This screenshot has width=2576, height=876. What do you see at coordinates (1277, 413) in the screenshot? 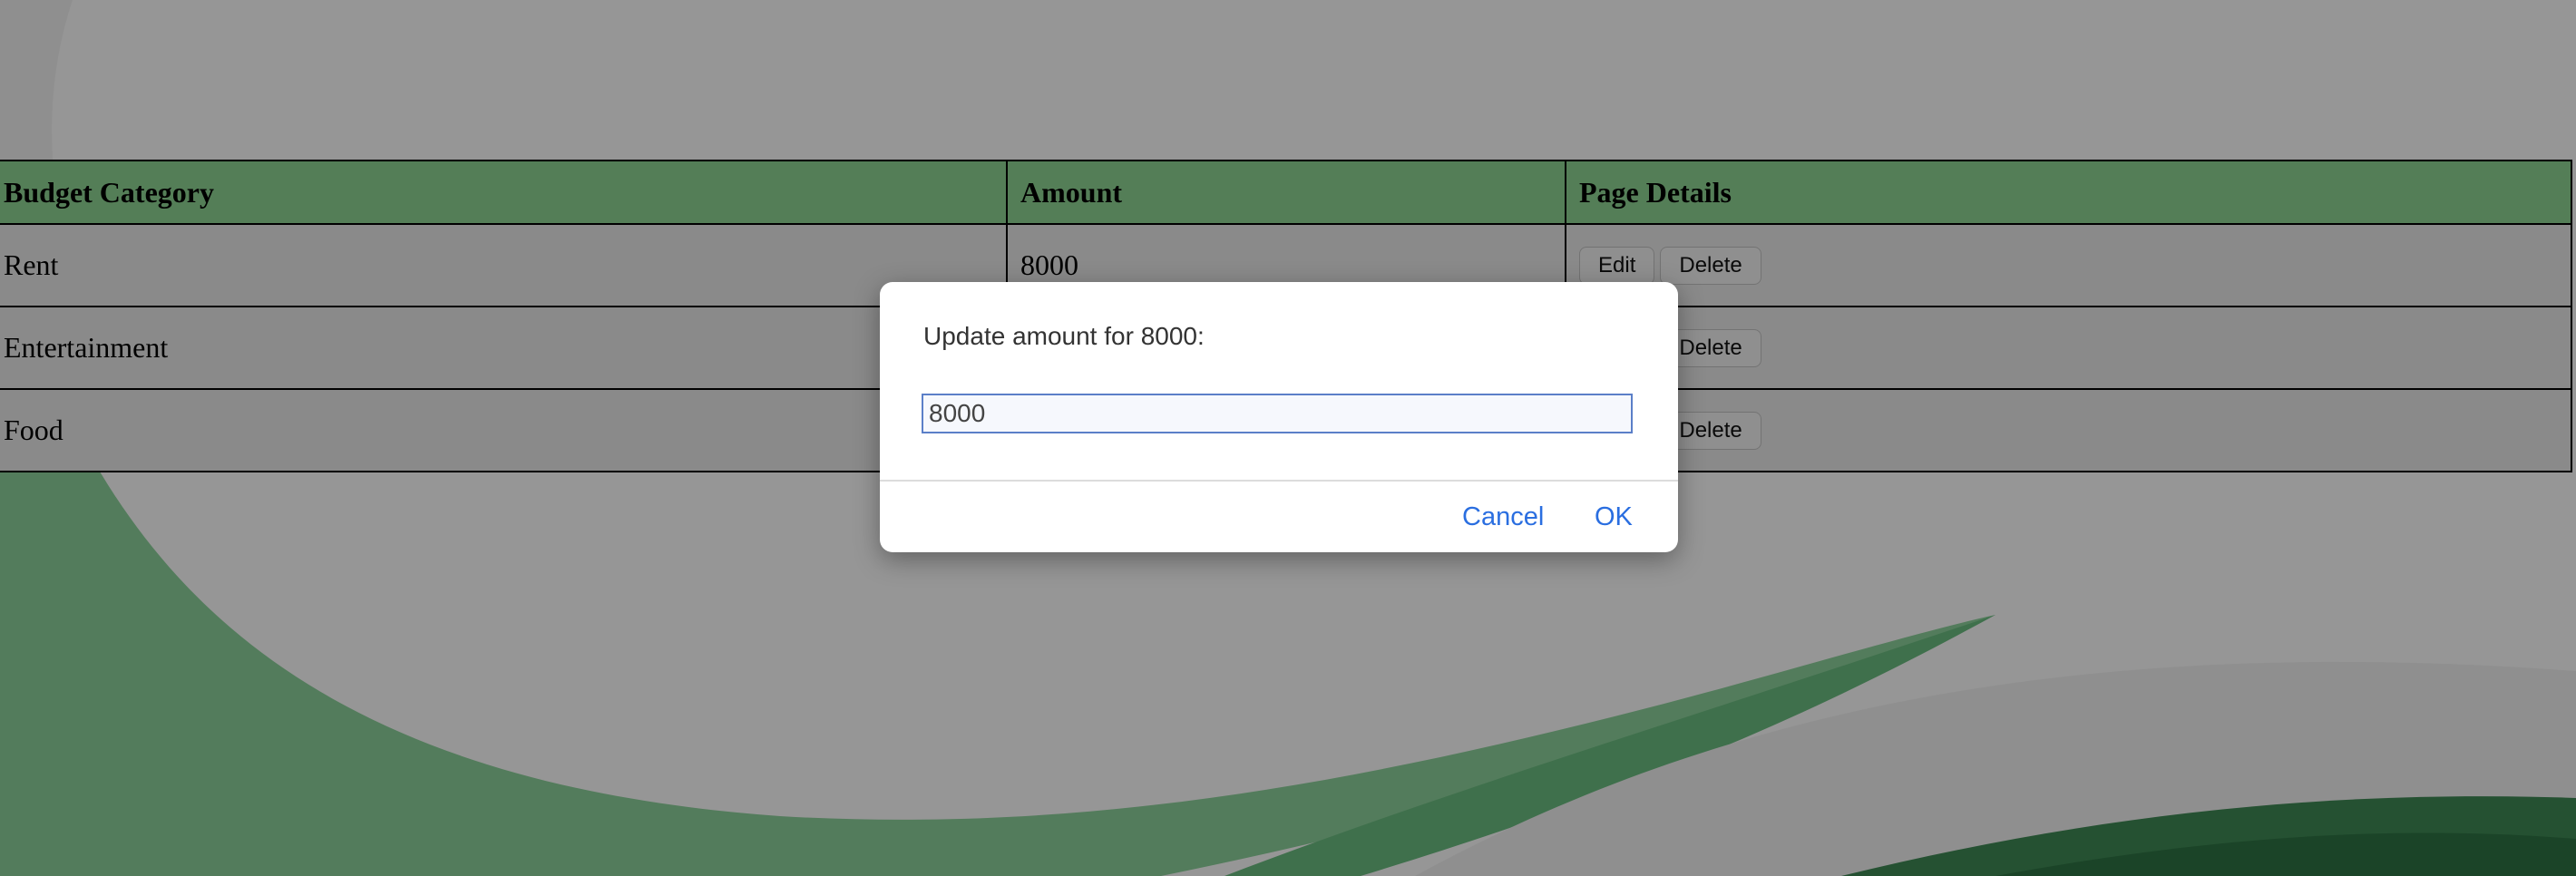
I see `amount-input` at bounding box center [1277, 413].